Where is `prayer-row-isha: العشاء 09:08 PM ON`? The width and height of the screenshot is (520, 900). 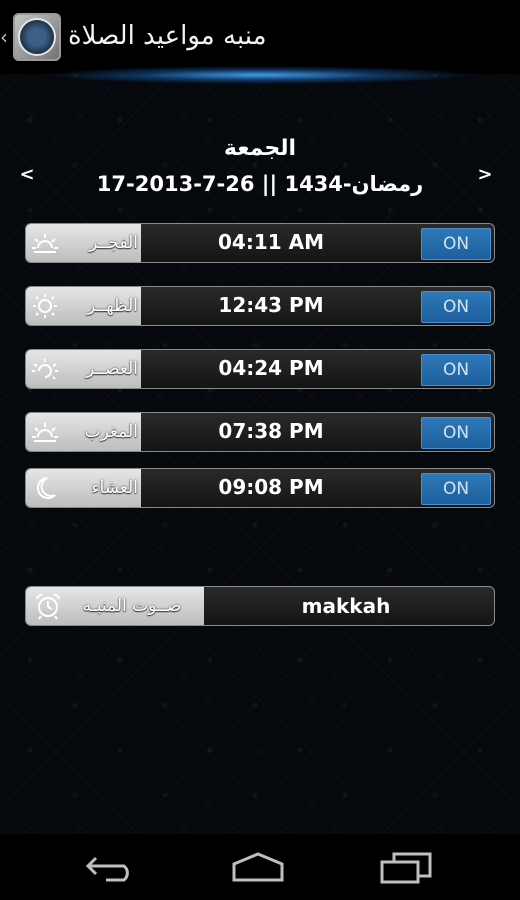 prayer-row-isha: العشاء 09:08 PM ON is located at coordinates (260, 488).